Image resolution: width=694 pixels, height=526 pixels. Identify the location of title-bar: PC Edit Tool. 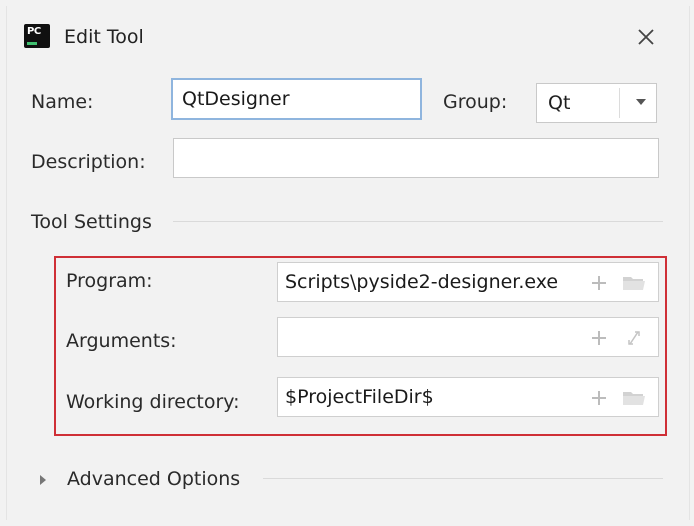
(348, 32).